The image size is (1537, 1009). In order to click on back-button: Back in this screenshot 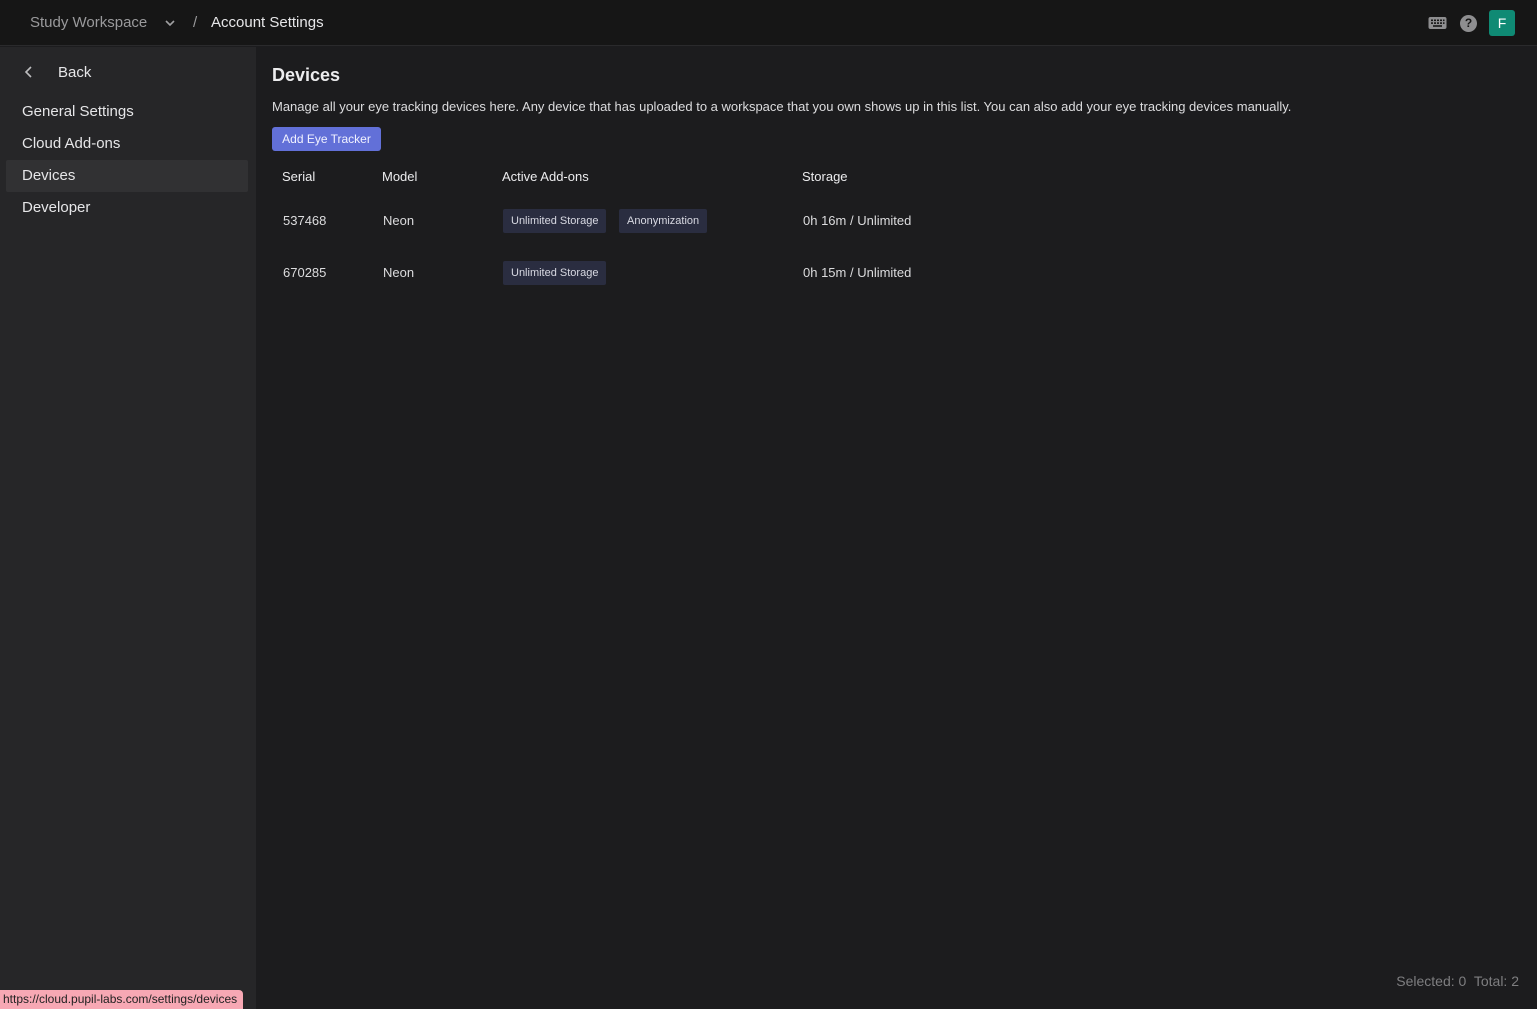, I will do `click(56, 72)`.